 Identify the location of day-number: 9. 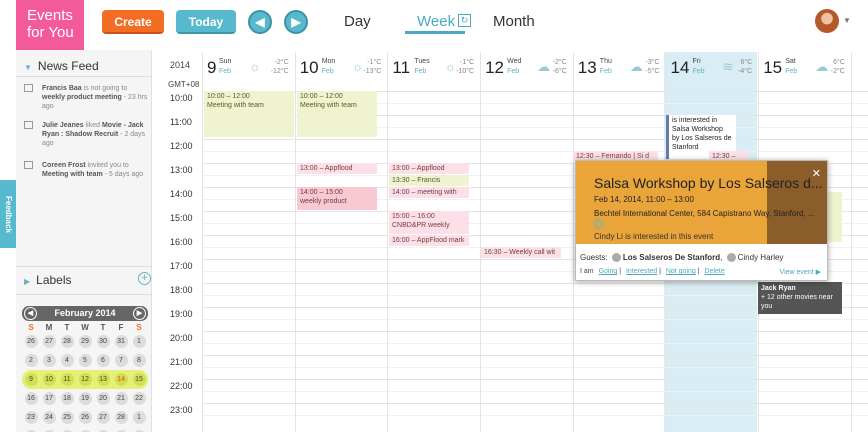
(212, 67).